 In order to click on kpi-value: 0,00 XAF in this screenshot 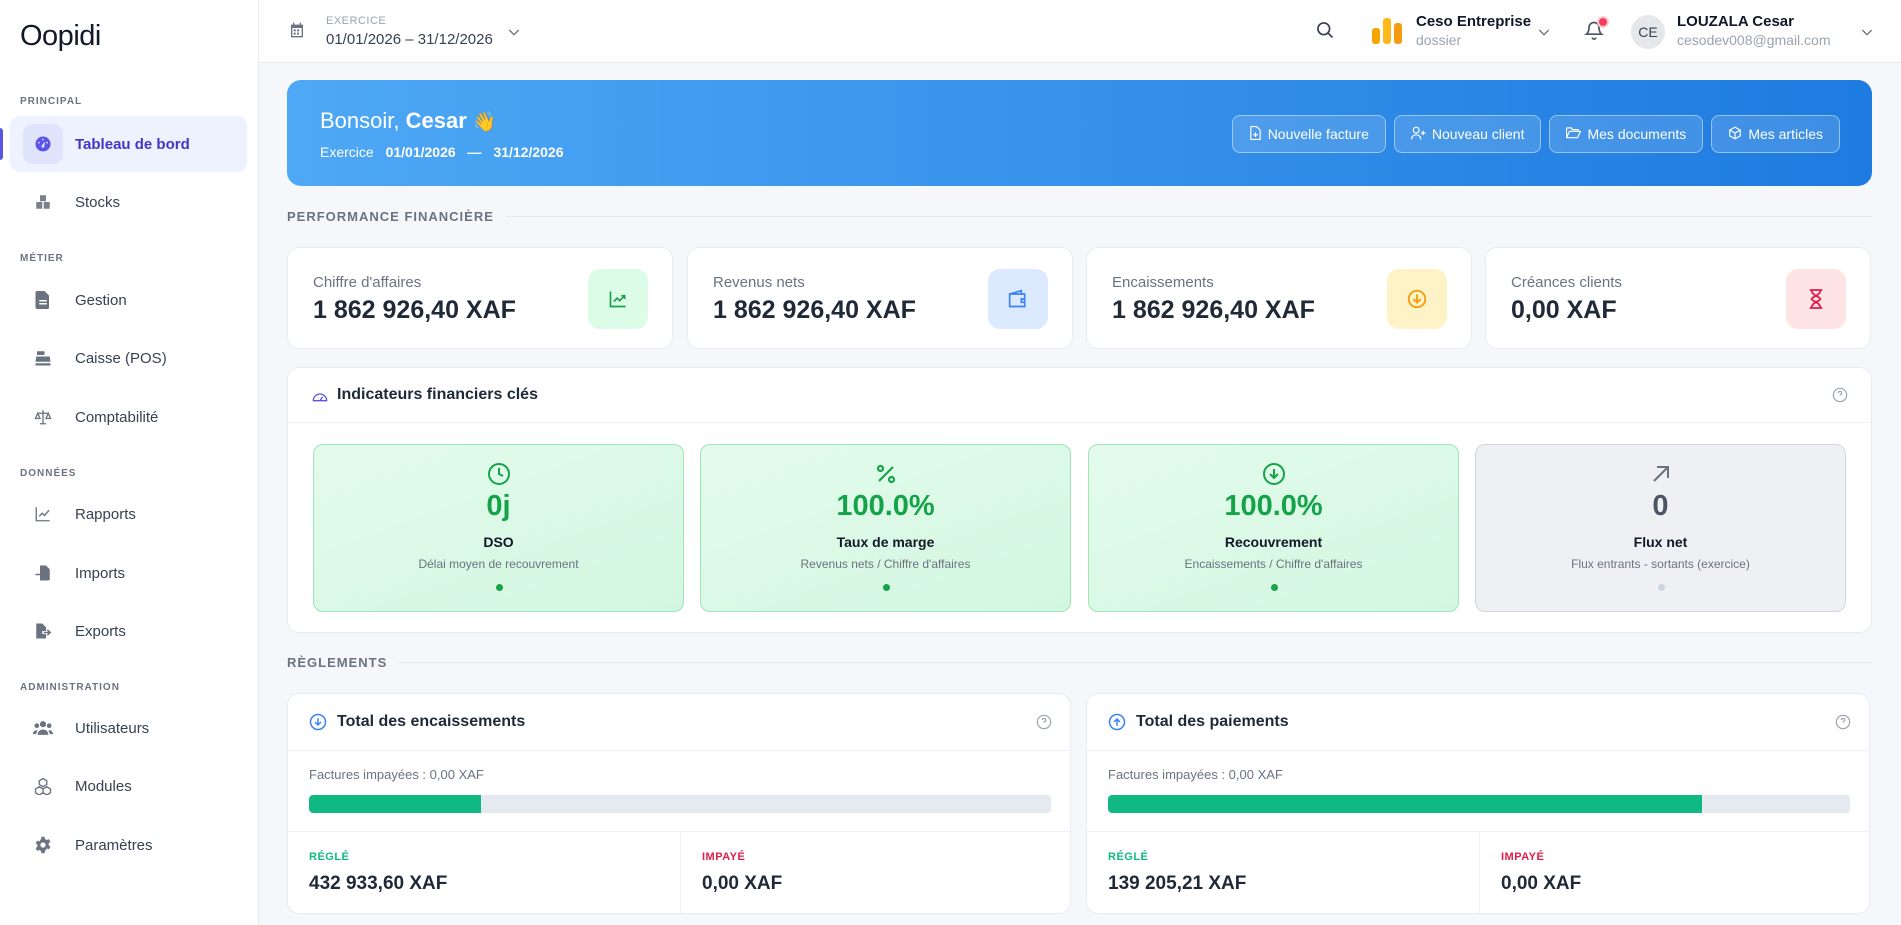, I will do `click(1564, 310)`.